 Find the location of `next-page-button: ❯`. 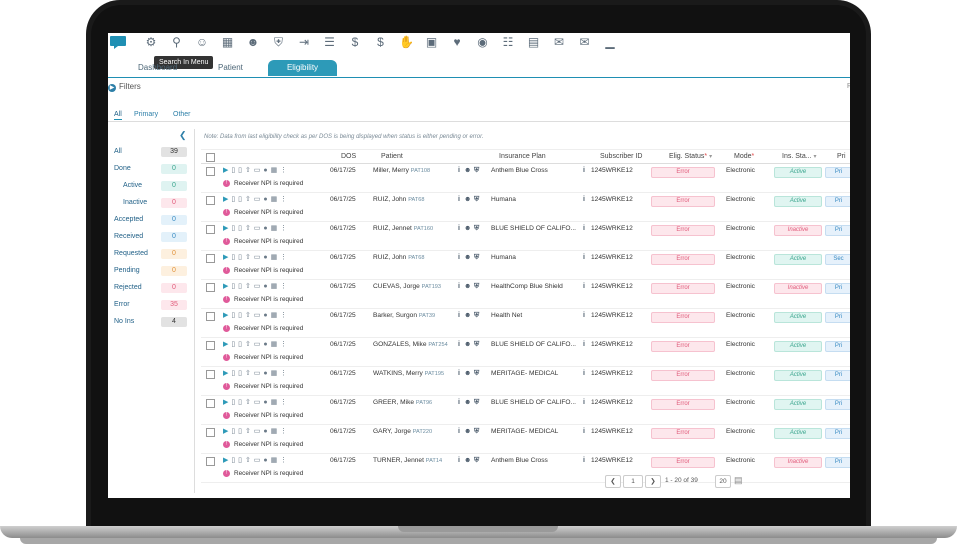

next-page-button: ❯ is located at coordinates (653, 481).